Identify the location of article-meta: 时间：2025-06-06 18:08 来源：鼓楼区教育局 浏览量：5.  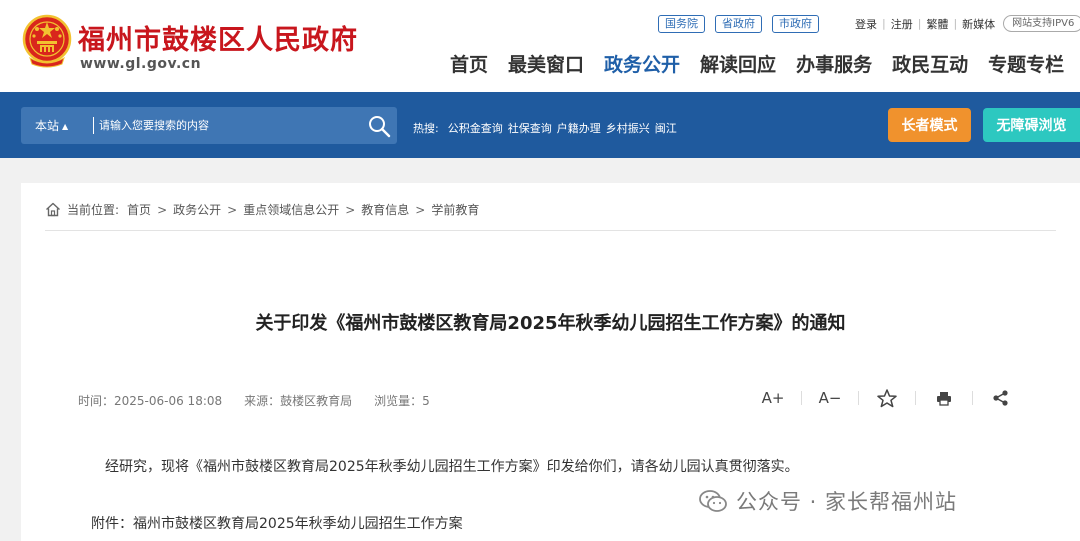
(254, 400).